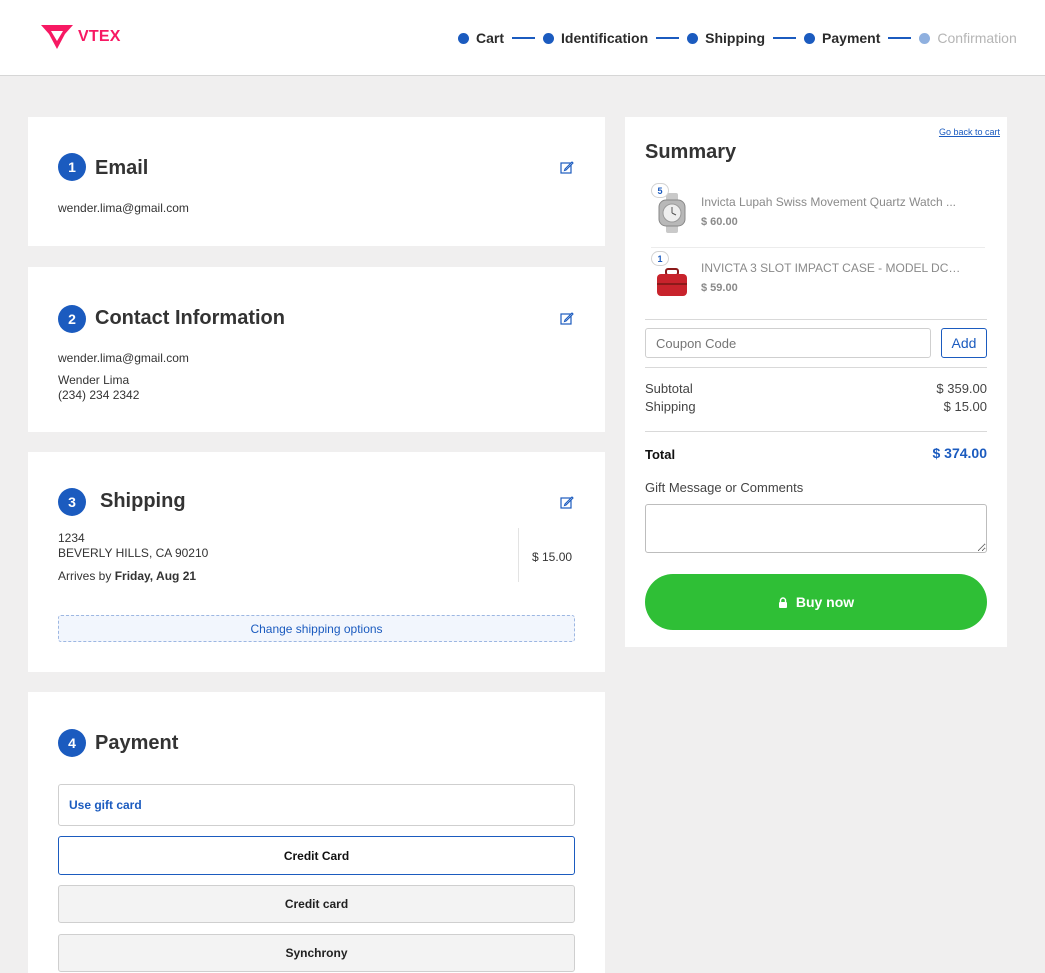 Image resolution: width=1045 pixels, height=973 pixels. I want to click on email-value: wender.lima@gmail.com, so click(123, 208).